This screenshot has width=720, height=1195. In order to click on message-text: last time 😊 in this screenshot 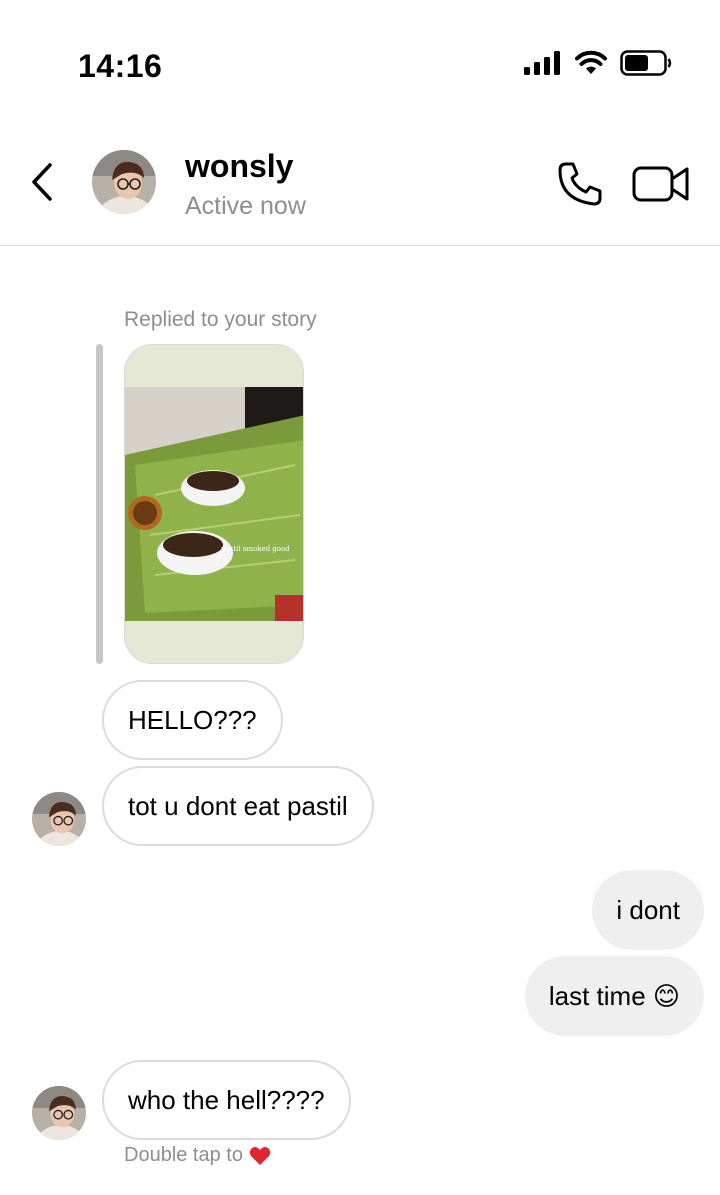, I will do `click(614, 995)`.